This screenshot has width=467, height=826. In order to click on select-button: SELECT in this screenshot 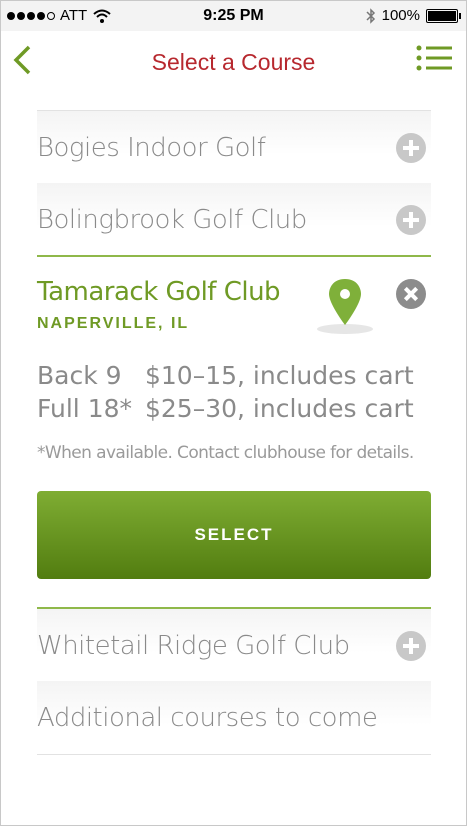, I will do `click(234, 535)`.